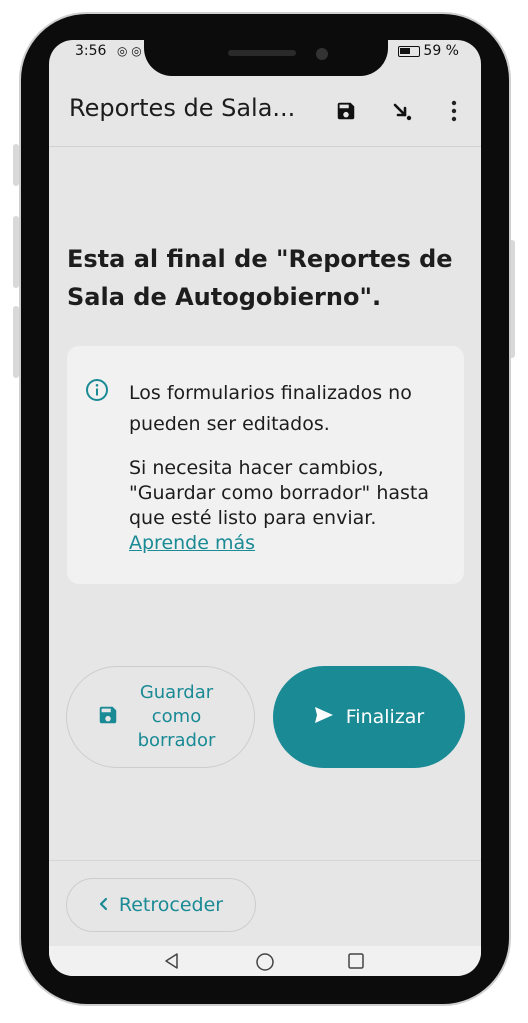 Image resolution: width=528 pixels, height=1023 pixels. I want to click on status-time: 3:56, so click(91, 51).